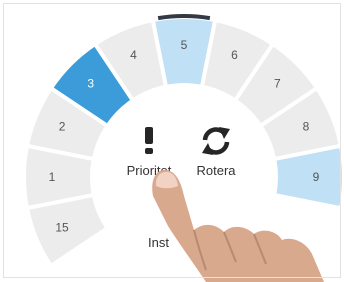  I want to click on segment-label: 15, so click(62, 228).